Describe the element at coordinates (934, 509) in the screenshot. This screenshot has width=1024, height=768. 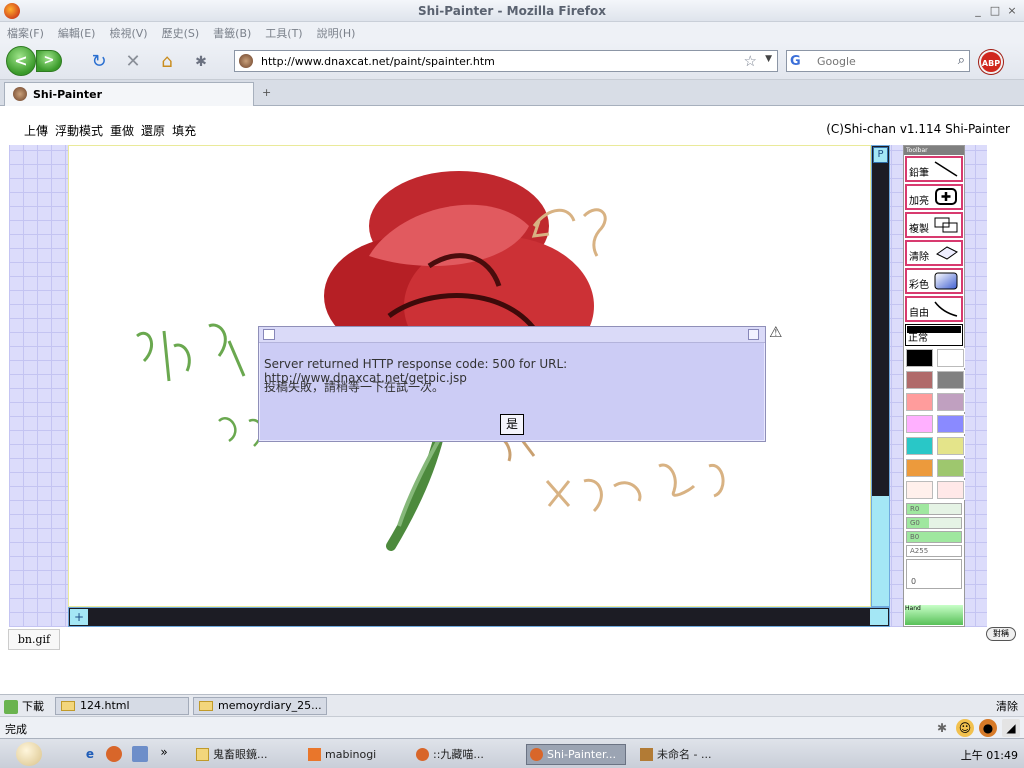
I see `red-slider: R0` at that location.